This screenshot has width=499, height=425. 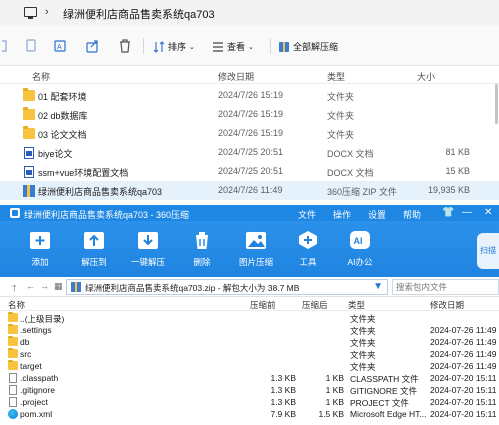 I want to click on file-type: DOCX 文档, so click(x=350, y=173).